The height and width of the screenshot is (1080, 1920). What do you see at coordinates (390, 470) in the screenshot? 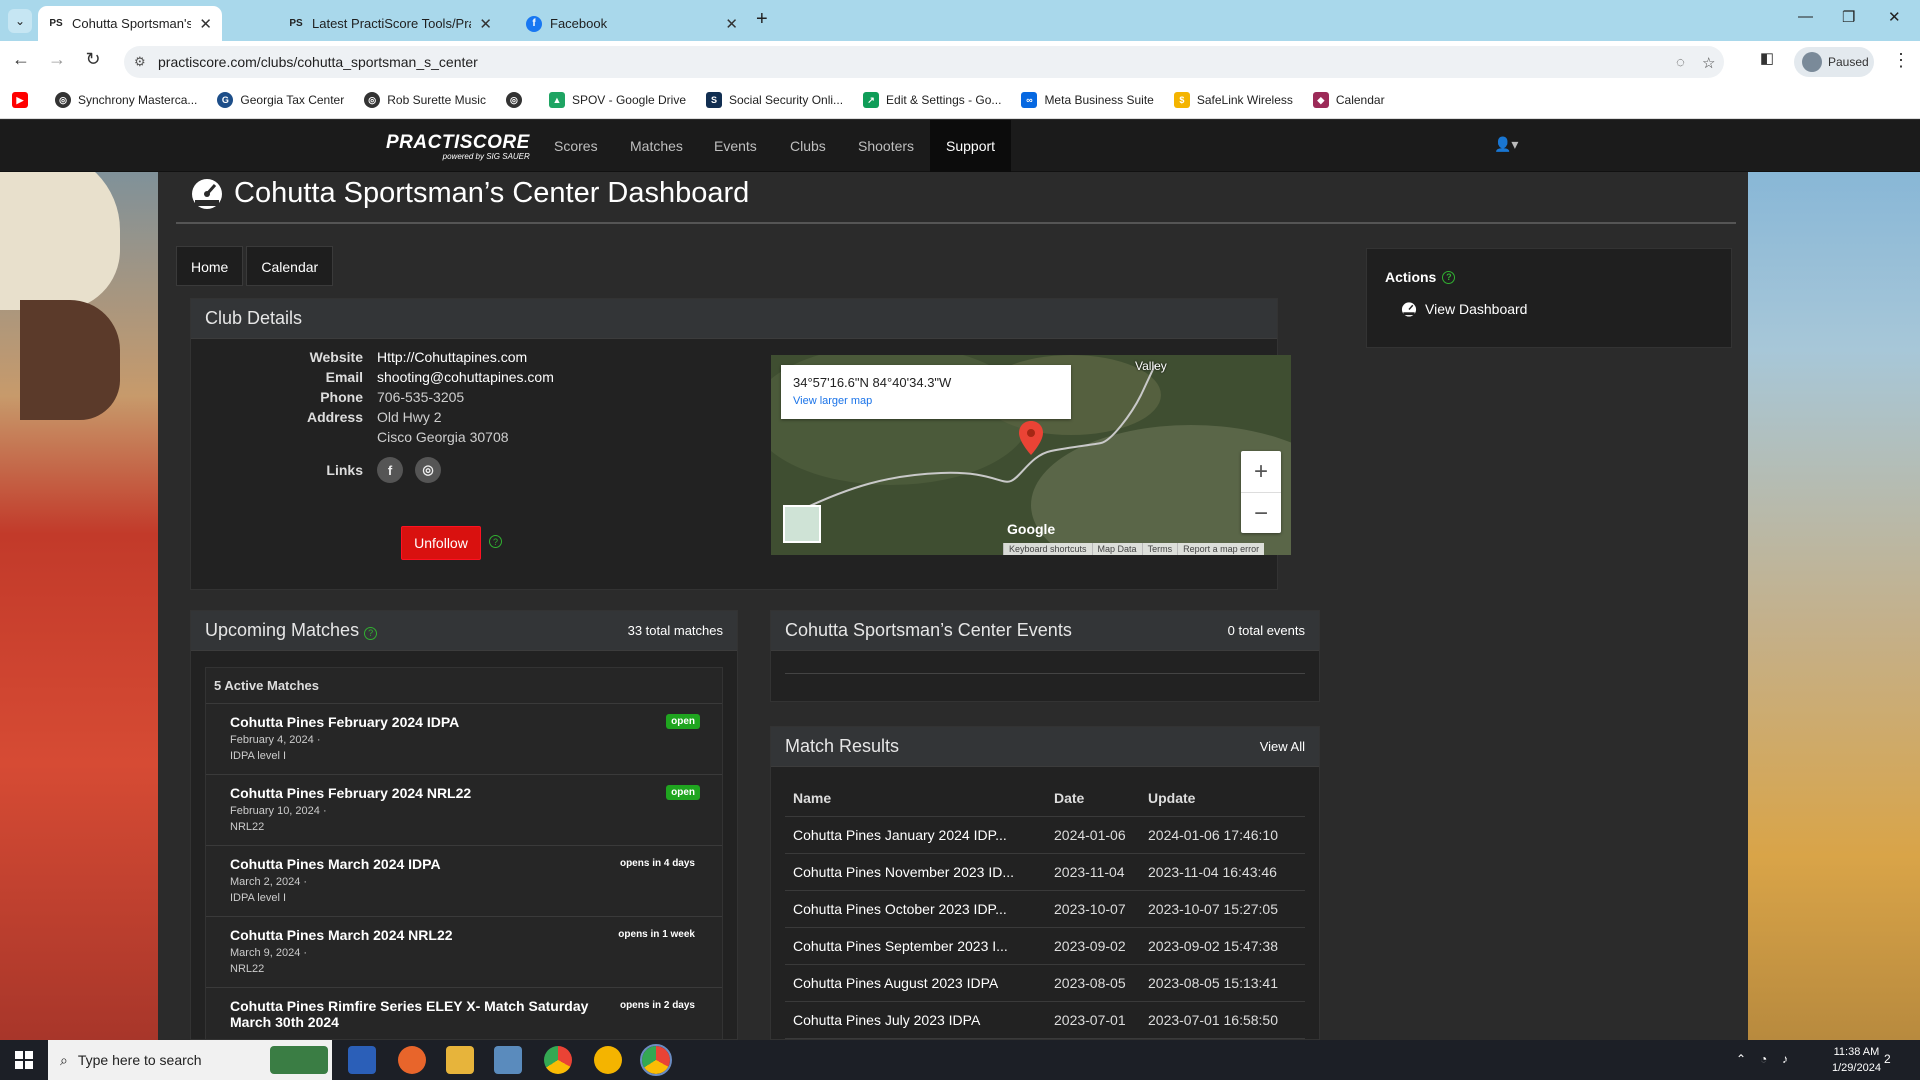
I see `facebook-icon: f` at bounding box center [390, 470].